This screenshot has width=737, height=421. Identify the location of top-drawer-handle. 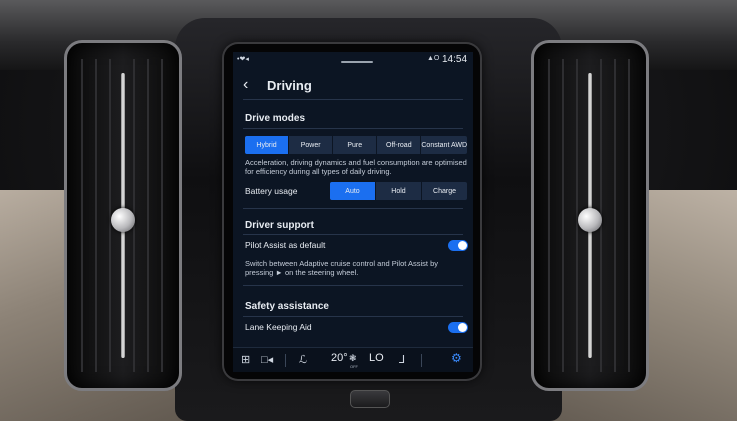
(357, 62).